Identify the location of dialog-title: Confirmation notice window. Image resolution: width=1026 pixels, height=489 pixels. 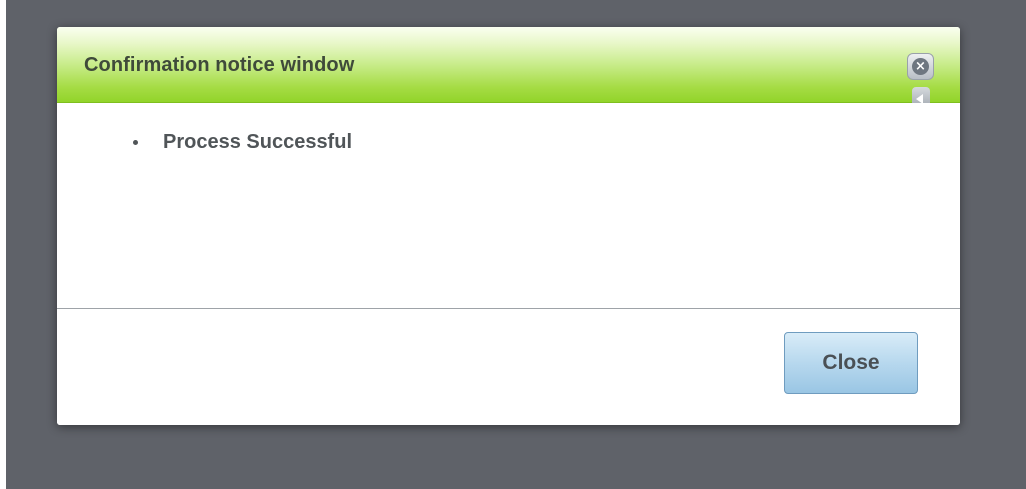
(219, 65).